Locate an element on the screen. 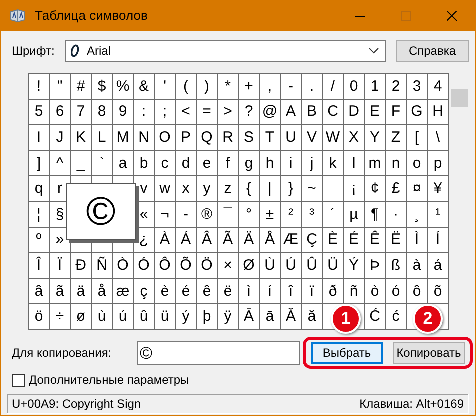 The image size is (476, 416). character-cell: º is located at coordinates (39, 241).